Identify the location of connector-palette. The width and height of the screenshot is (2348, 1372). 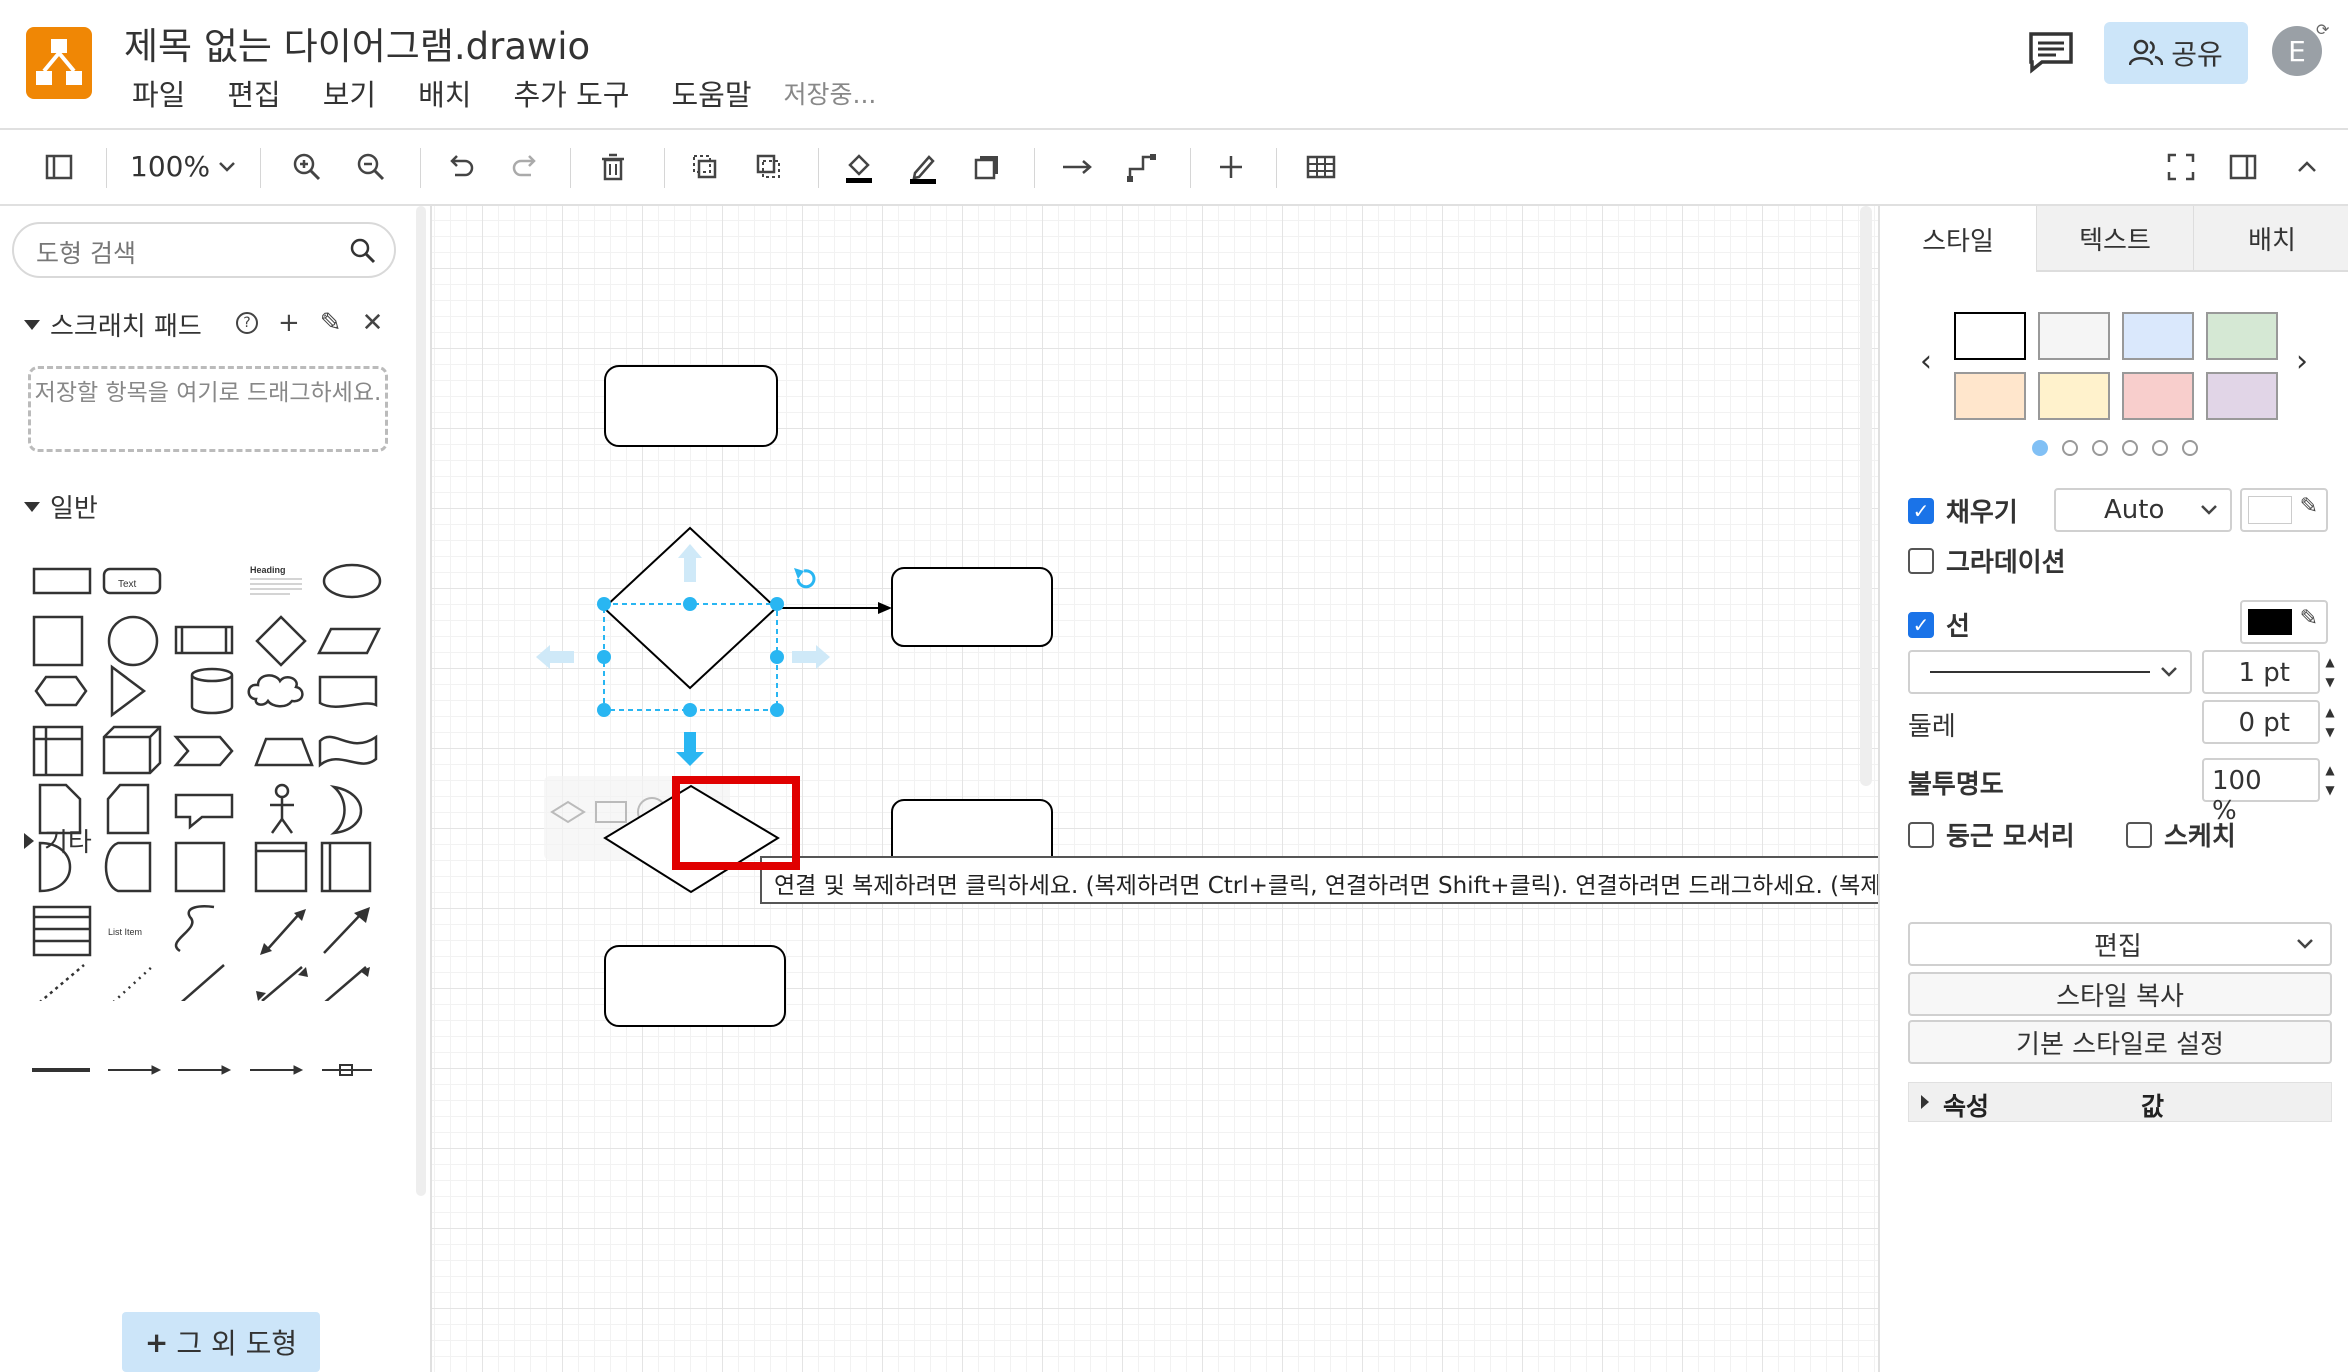
(209, 1070).